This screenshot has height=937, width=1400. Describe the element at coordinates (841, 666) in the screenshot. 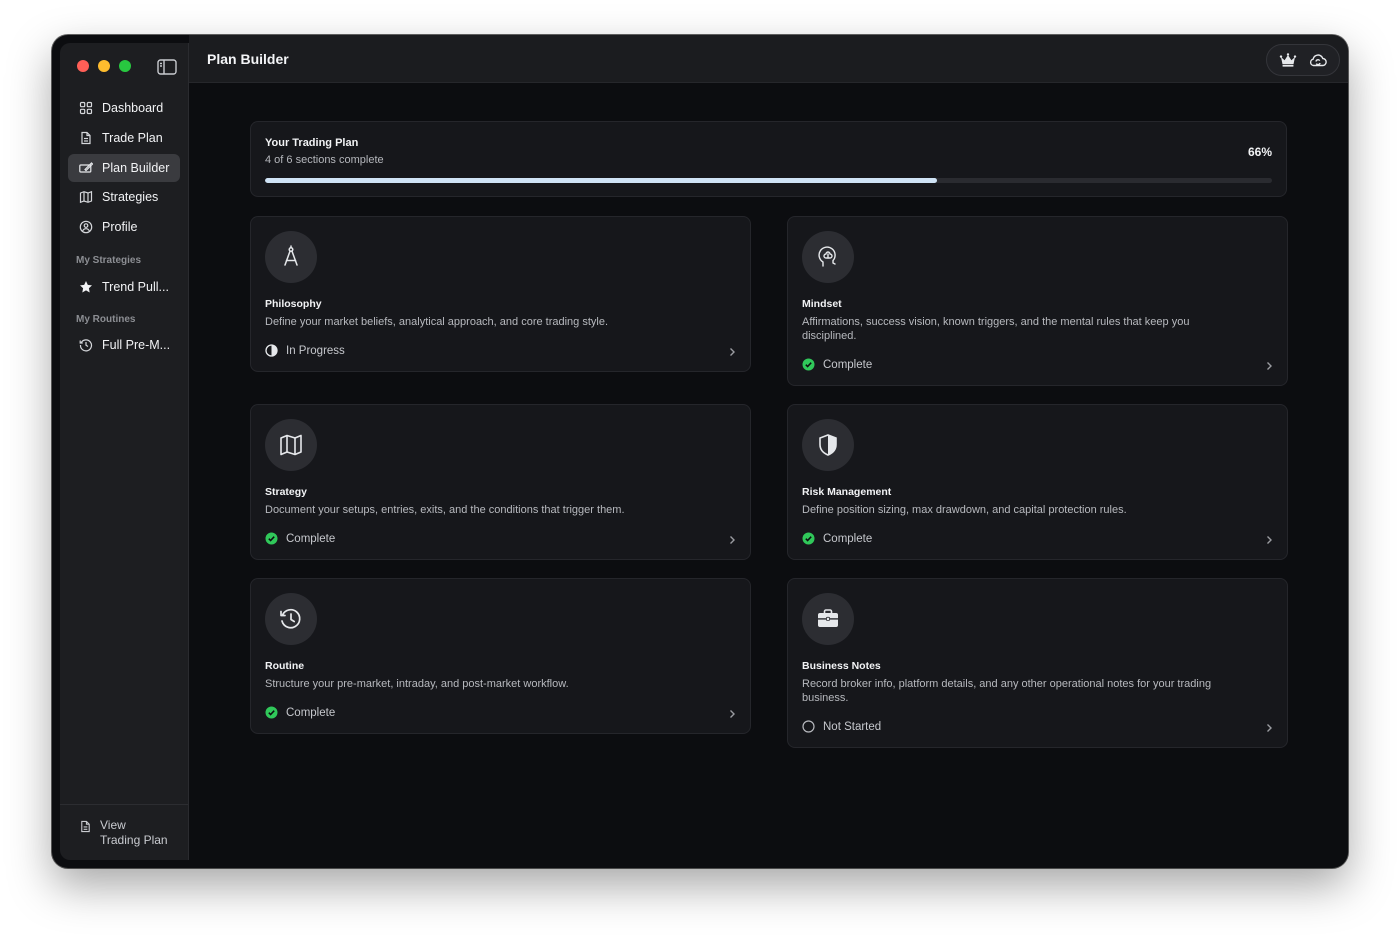

I see `card-title: Business Notes` at that location.